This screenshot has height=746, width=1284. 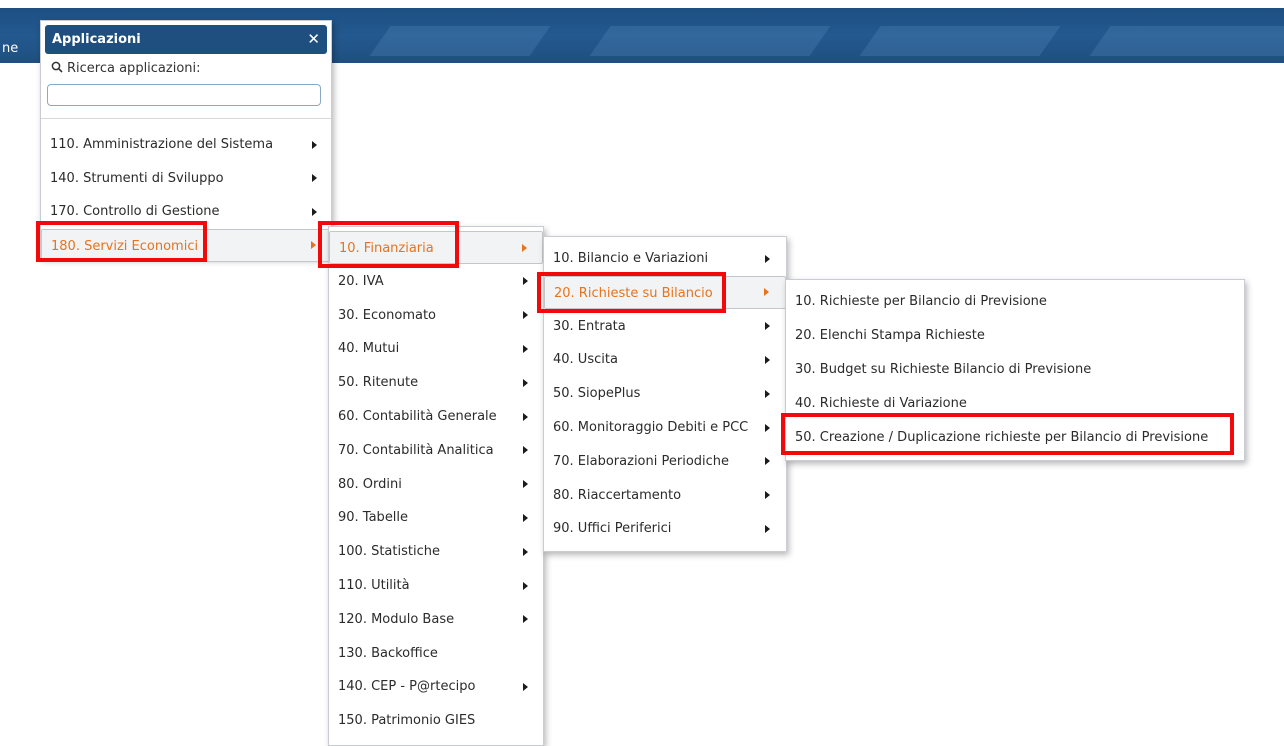 I want to click on finanziaria-item-30-entrata: 30. Entrata, so click(x=665, y=326).